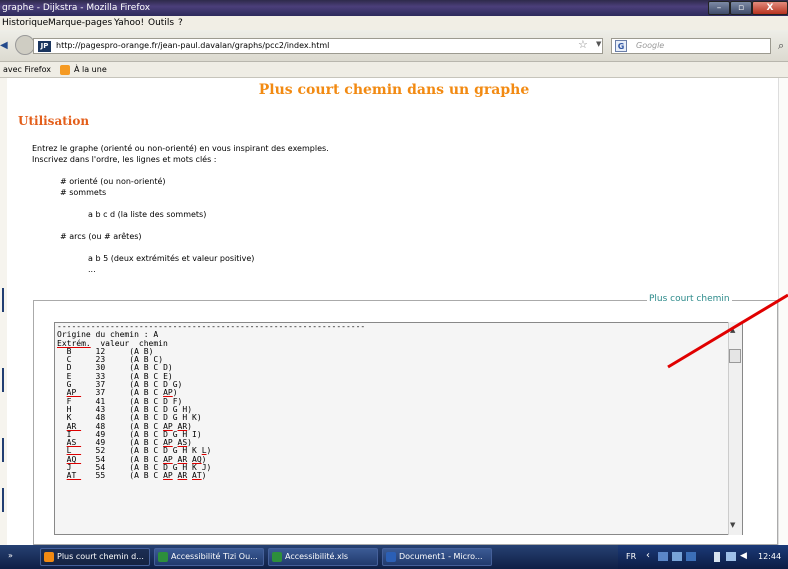 The height and width of the screenshot is (569, 788). What do you see at coordinates (689, 299) in the screenshot?
I see `result-legend: Plus court chemin` at bounding box center [689, 299].